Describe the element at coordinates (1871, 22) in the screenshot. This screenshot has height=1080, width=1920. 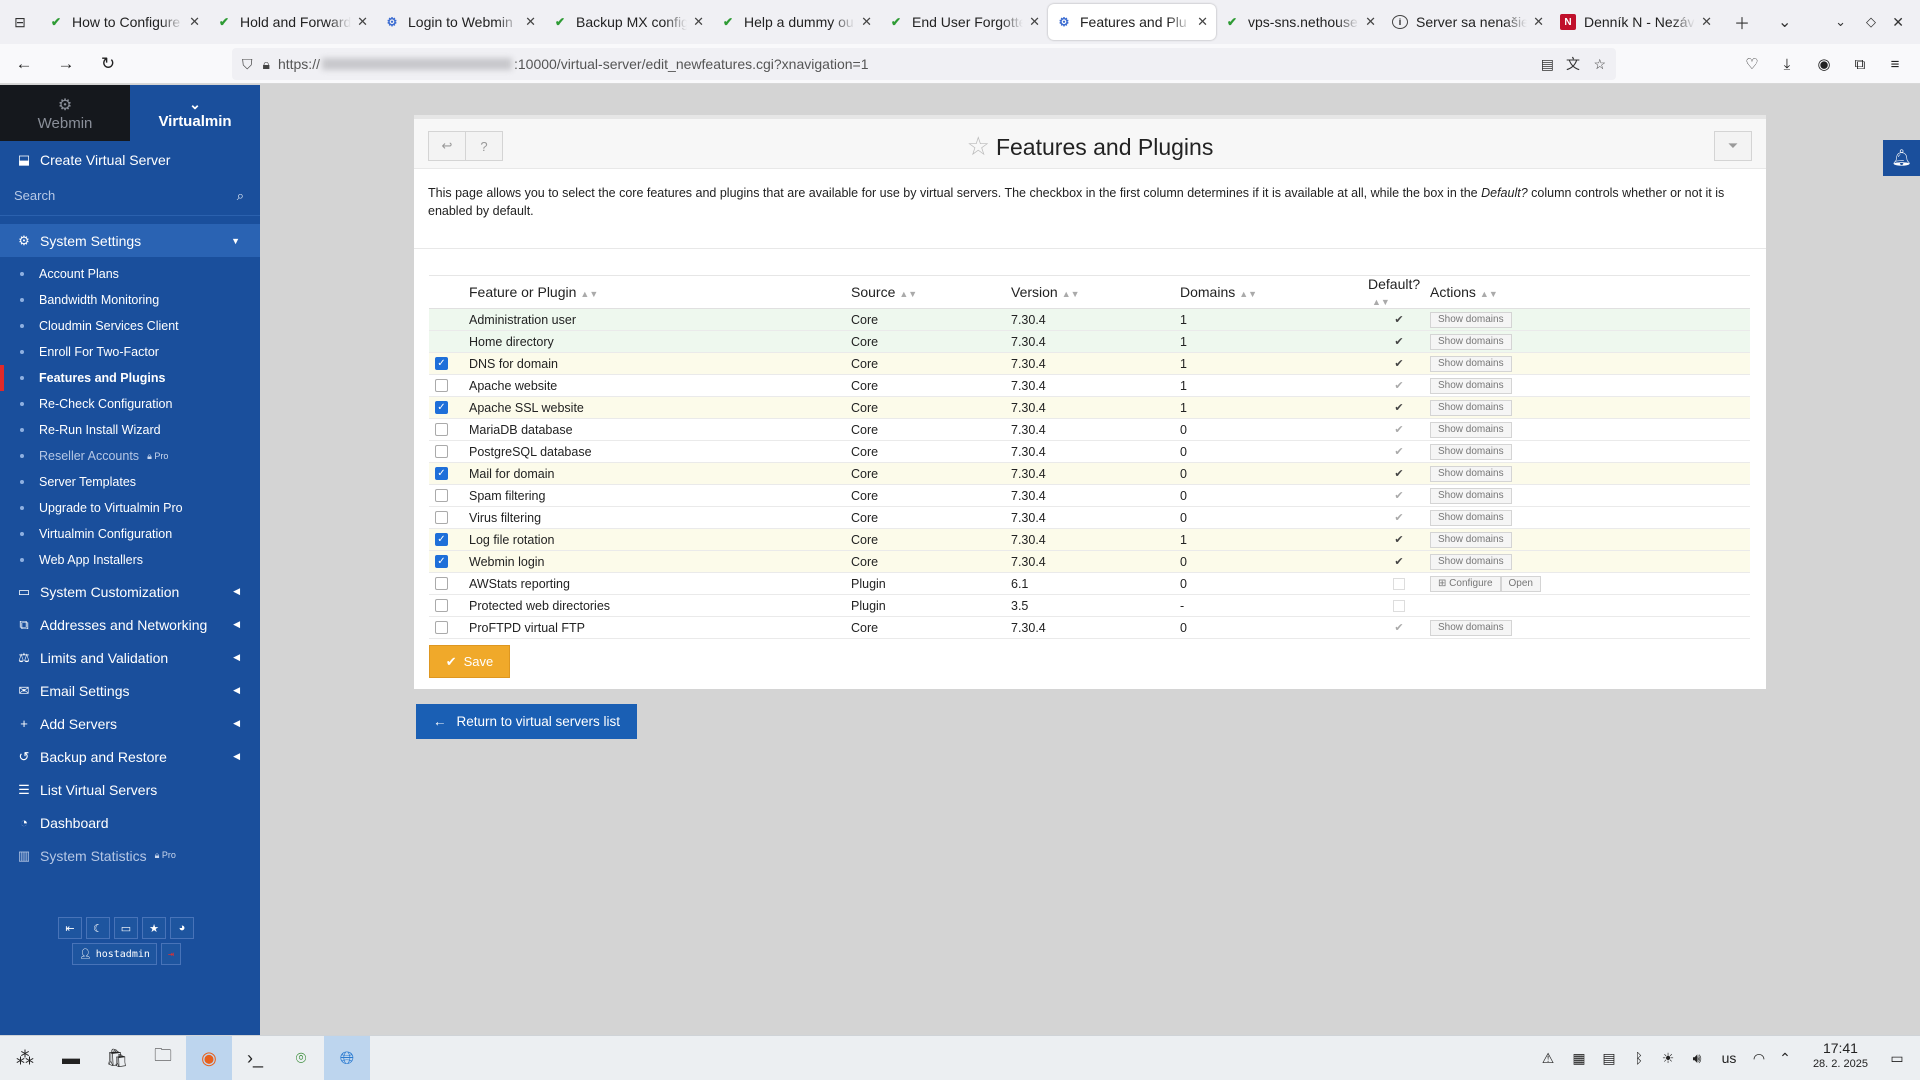
I see `restore-icon: ◇` at that location.